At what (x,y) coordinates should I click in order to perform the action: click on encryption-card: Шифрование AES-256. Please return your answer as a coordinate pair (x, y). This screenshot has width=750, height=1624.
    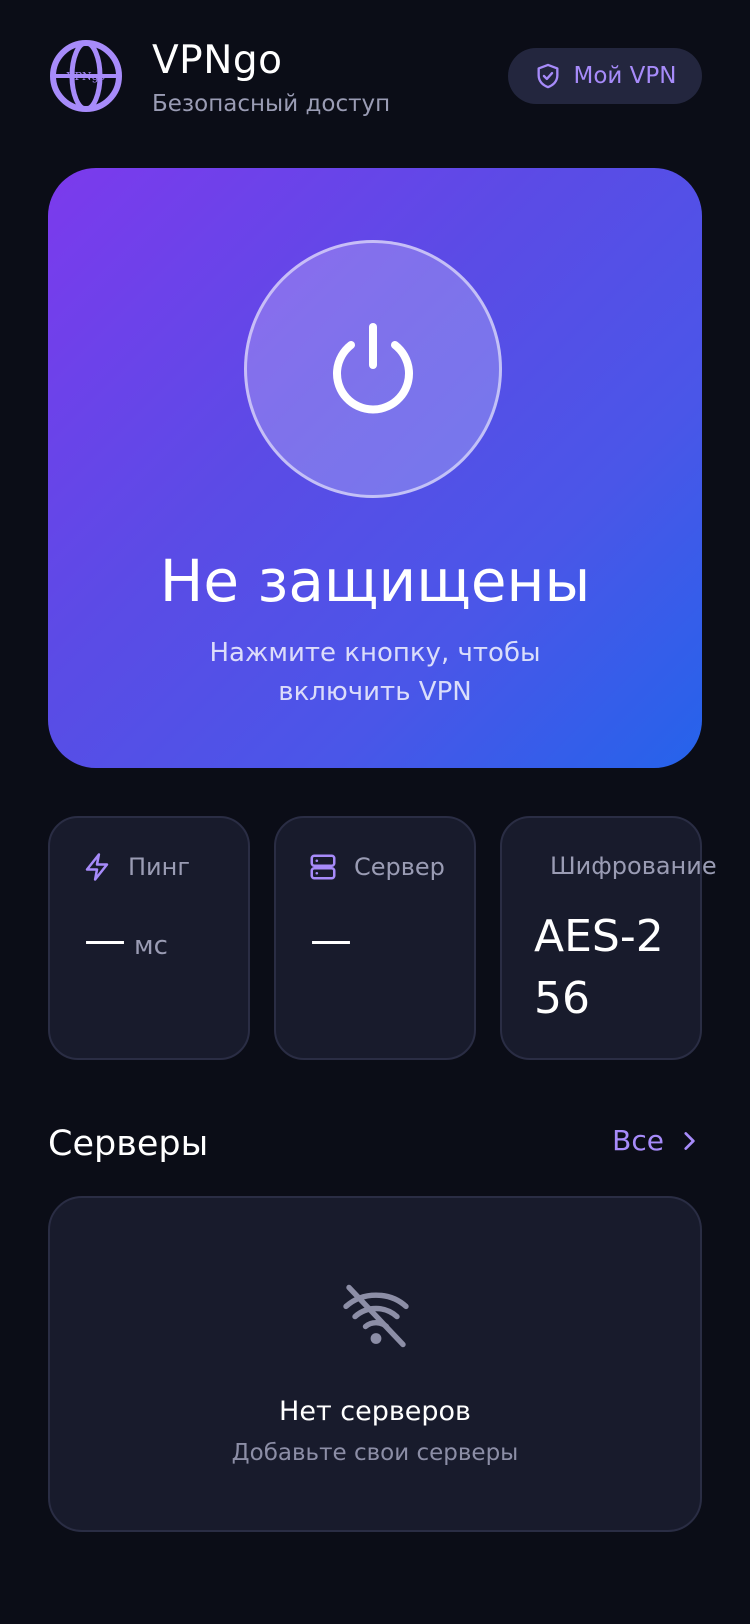
    Looking at the image, I should click on (608, 938).